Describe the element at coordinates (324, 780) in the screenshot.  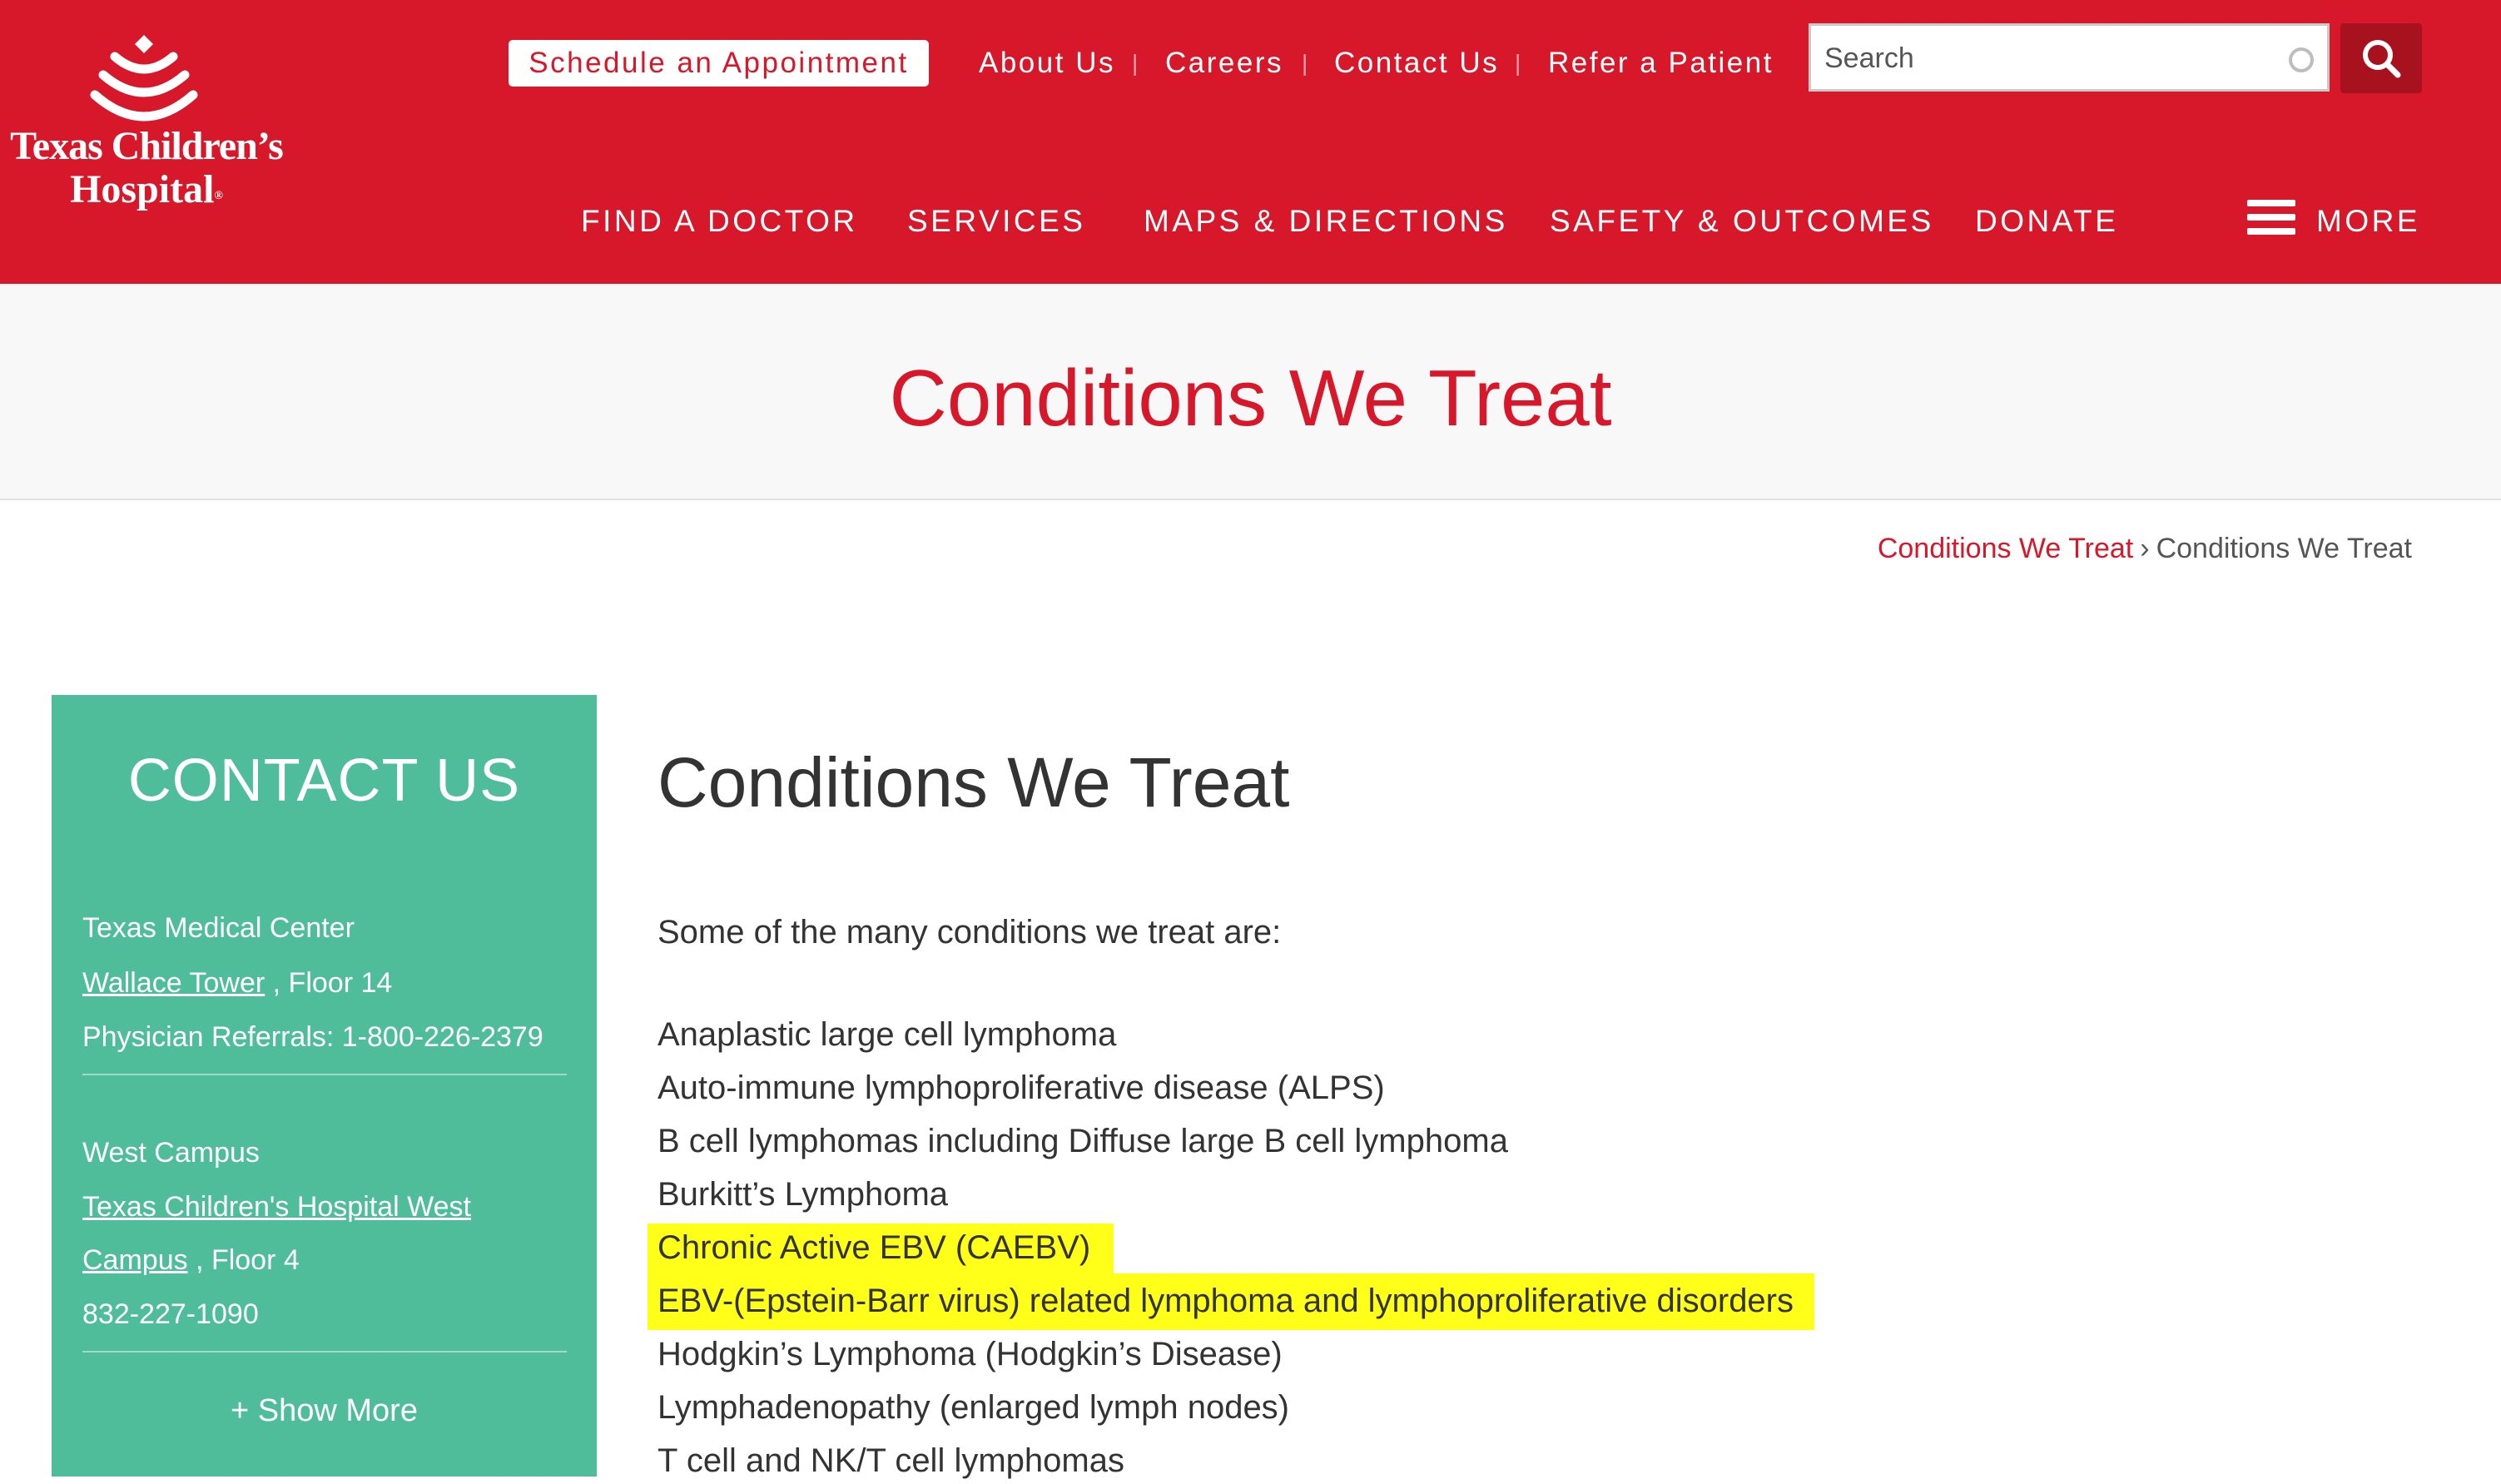
I see `sidebar-heading: CONTACT US` at that location.